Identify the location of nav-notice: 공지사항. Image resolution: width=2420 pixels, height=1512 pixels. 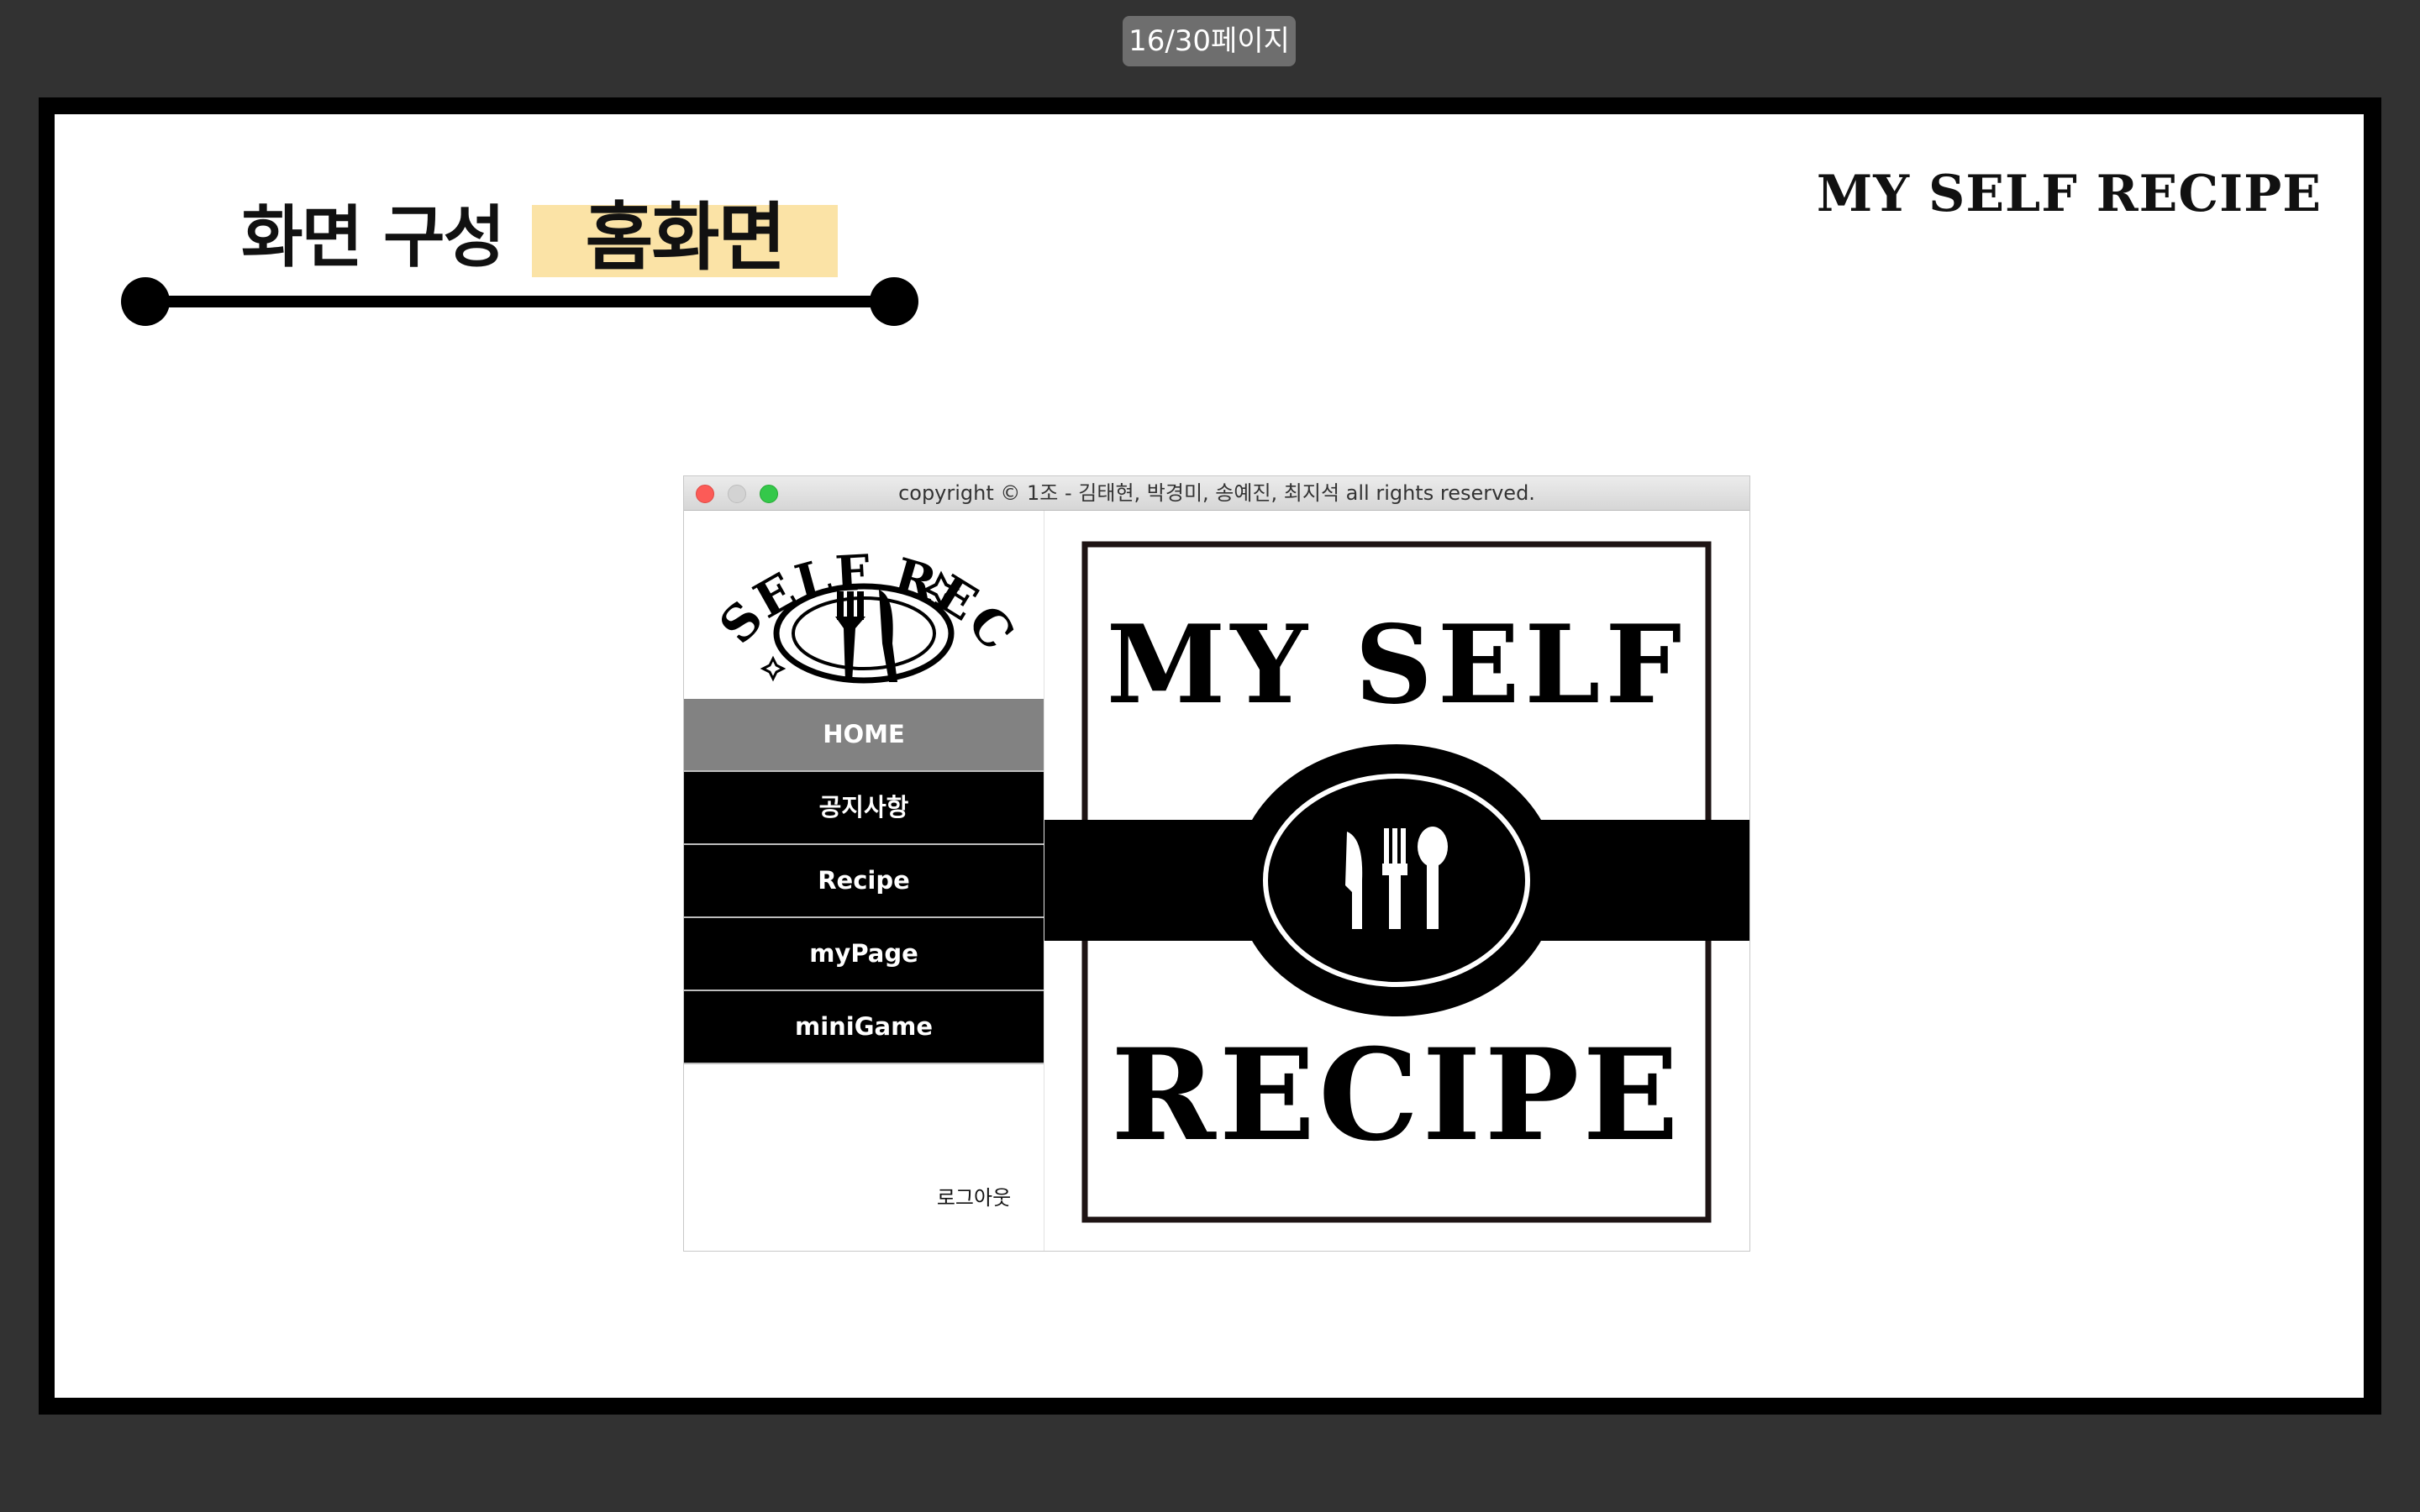
(864, 808).